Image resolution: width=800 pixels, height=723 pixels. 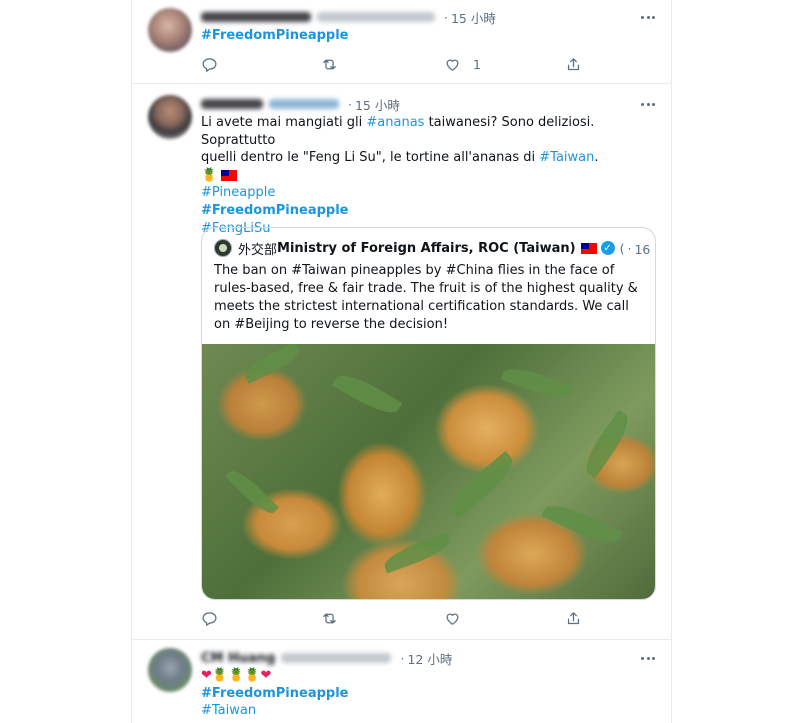 I want to click on emoji-line: 🍍, so click(x=426, y=176).